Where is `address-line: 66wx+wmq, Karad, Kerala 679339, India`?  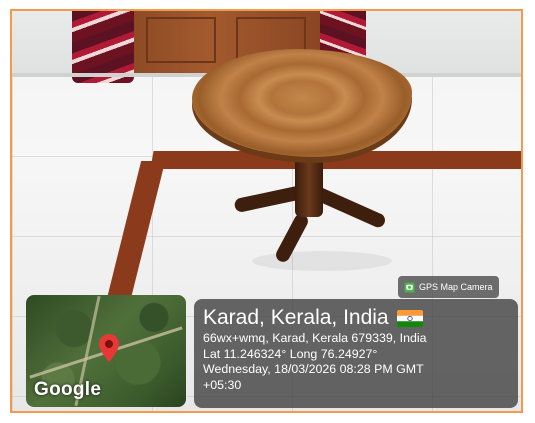
address-line: 66wx+wmq, Karad, Kerala 679339, India is located at coordinates (315, 338).